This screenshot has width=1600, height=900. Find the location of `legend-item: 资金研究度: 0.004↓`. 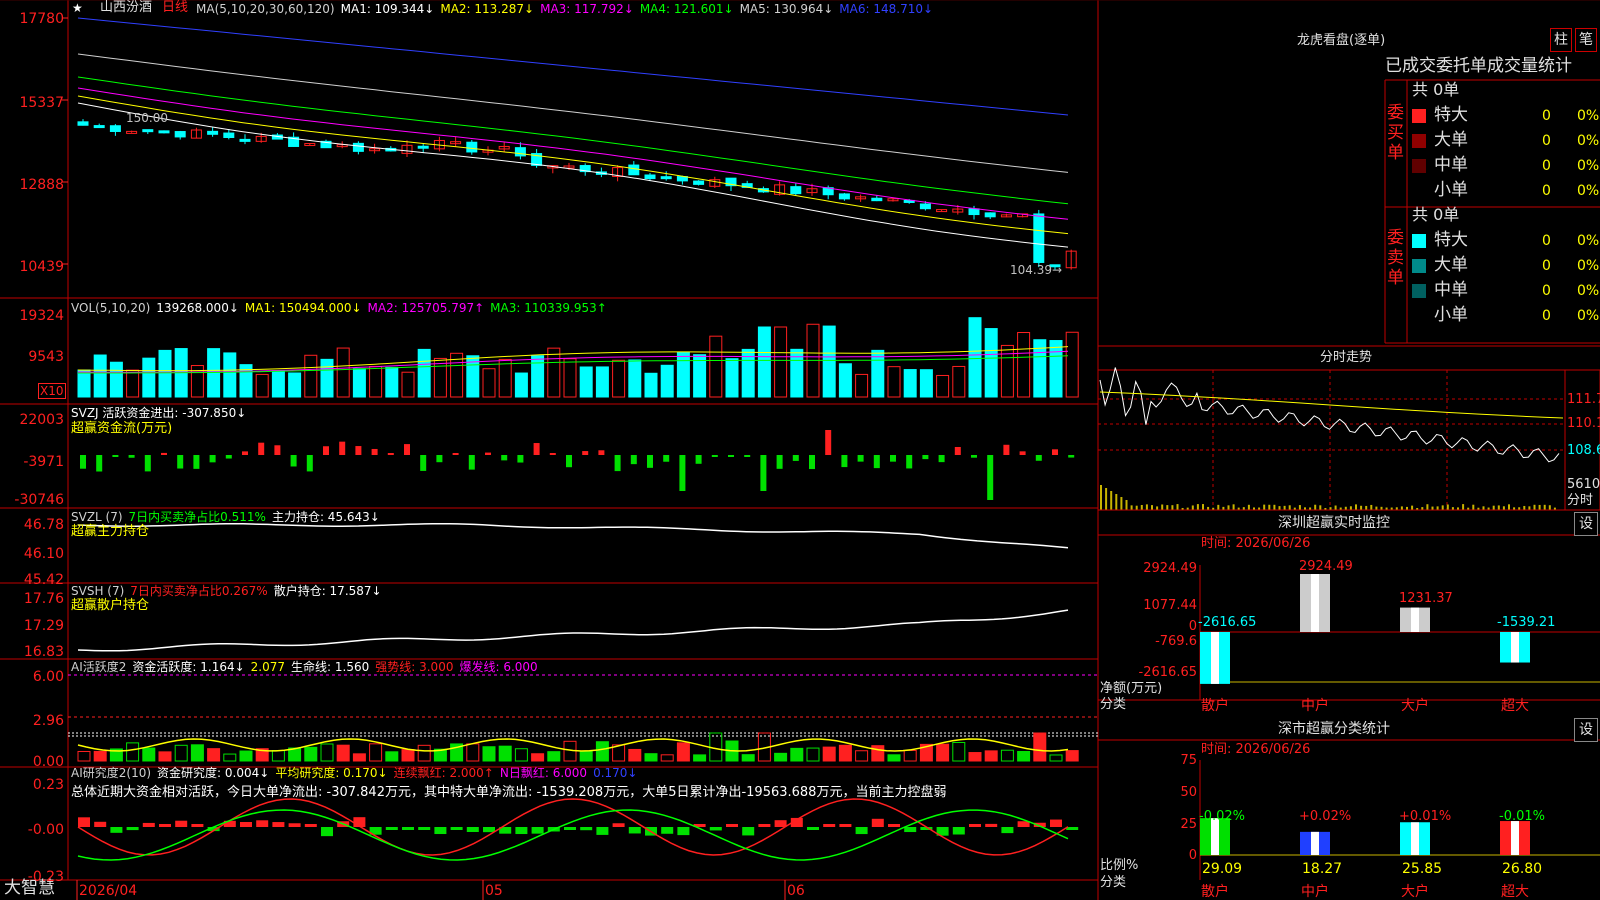

legend-item: 资金研究度: 0.004↓ is located at coordinates (213, 773).